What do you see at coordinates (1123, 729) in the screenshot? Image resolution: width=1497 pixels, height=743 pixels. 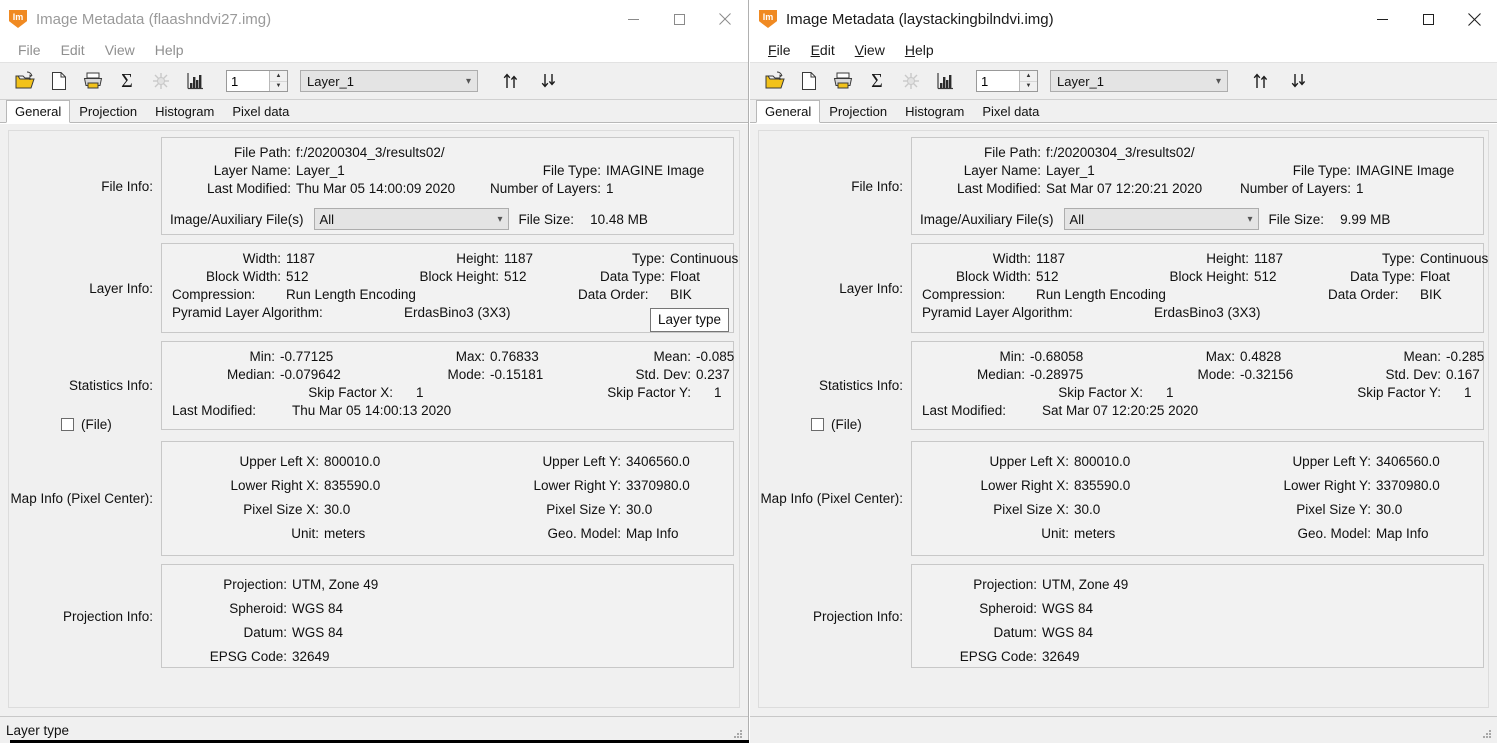 I see `statusbar-right` at bounding box center [1123, 729].